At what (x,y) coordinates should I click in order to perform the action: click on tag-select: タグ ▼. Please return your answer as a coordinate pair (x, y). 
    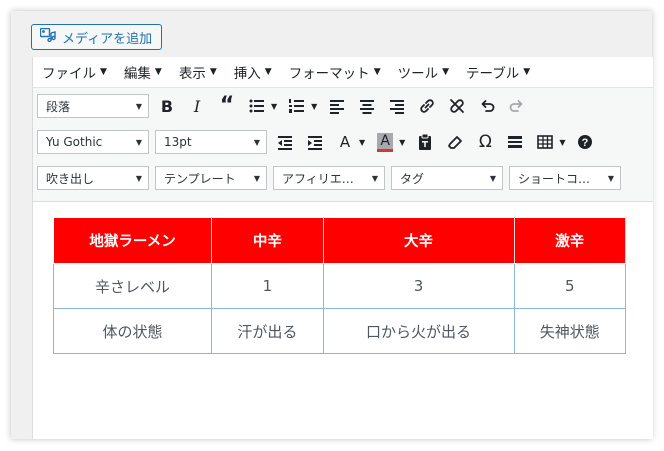
    Looking at the image, I should click on (447, 178).